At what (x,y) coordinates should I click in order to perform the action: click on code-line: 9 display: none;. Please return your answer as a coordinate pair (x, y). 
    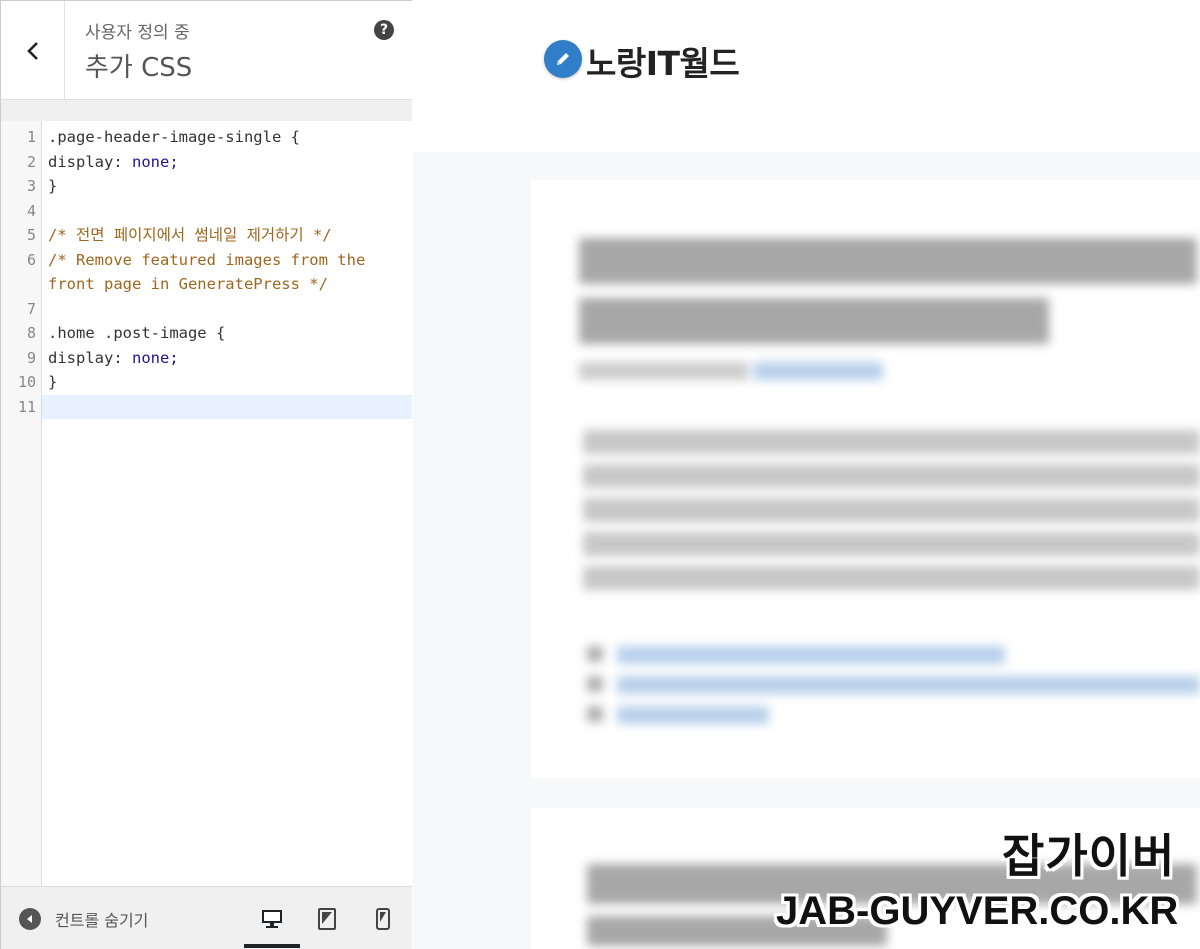
    Looking at the image, I should click on (206, 358).